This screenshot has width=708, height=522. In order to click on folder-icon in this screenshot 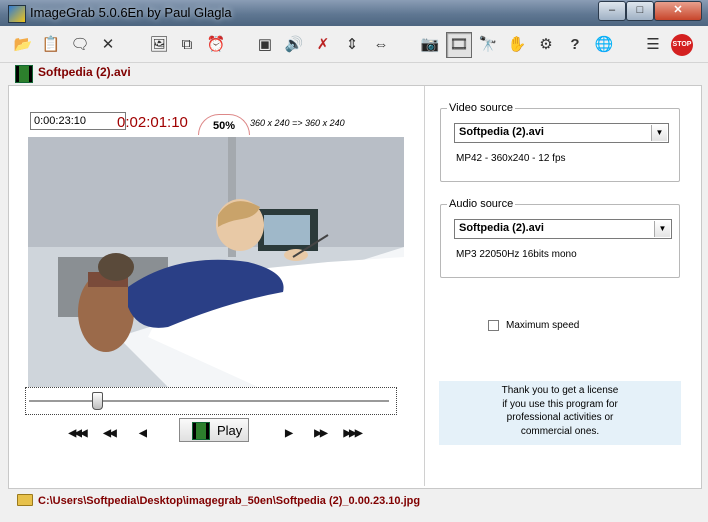, I will do `click(25, 500)`.